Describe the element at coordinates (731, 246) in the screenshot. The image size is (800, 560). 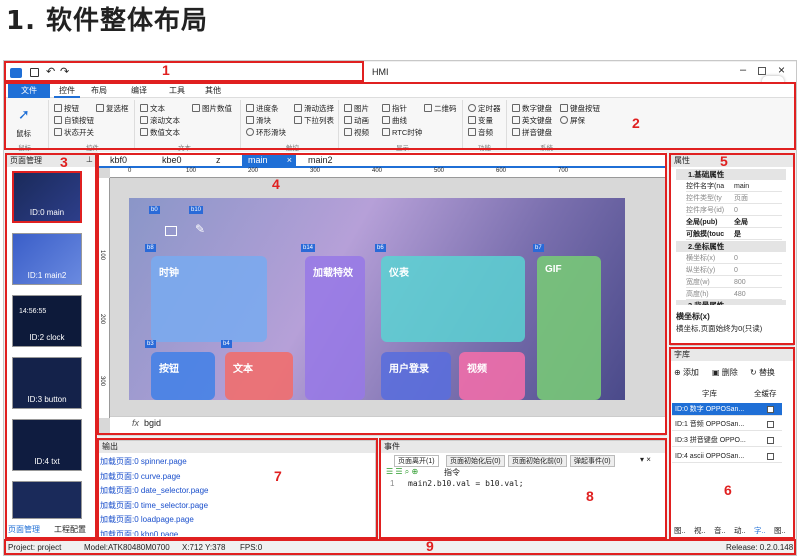
I see `section-coords: 2.坐标属性` at that location.